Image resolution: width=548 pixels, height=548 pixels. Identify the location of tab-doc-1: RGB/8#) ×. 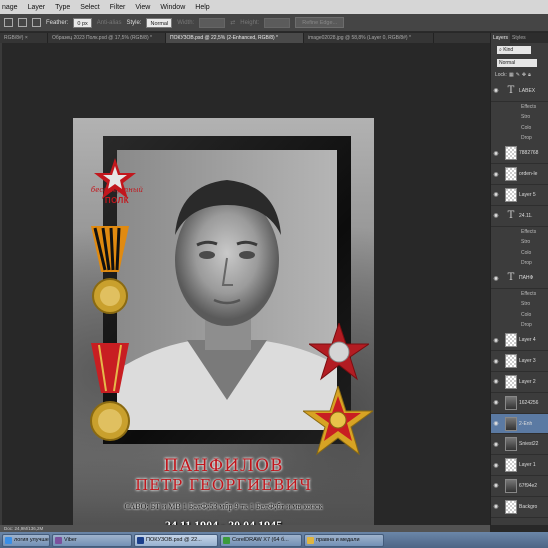
(24, 38).